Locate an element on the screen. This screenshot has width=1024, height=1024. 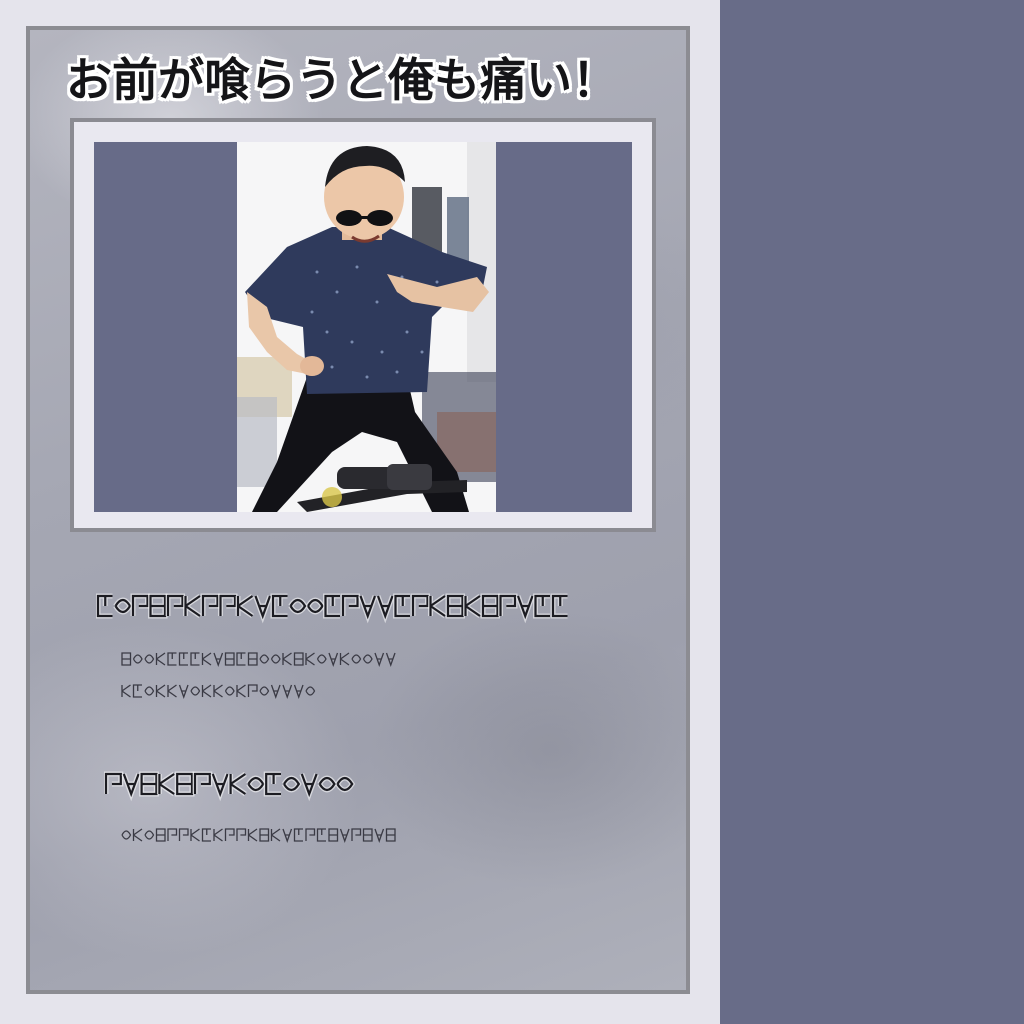
section-2-heading-glyphs is located at coordinates (230, 786).